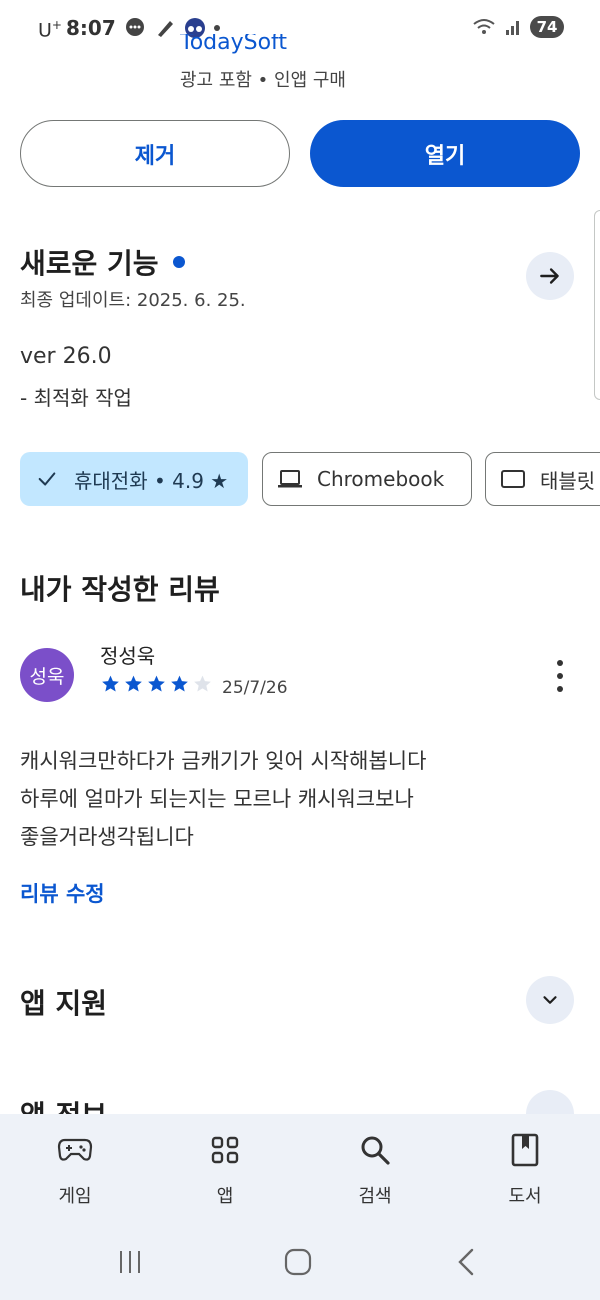 This screenshot has width=600, height=1300. I want to click on avatar: 성욱, so click(47, 675).